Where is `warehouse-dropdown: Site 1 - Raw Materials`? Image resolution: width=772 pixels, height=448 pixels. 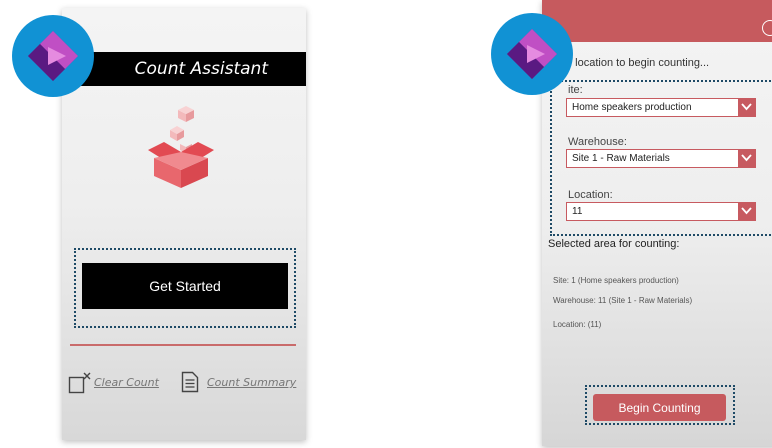 warehouse-dropdown: Site 1 - Raw Materials is located at coordinates (661, 158).